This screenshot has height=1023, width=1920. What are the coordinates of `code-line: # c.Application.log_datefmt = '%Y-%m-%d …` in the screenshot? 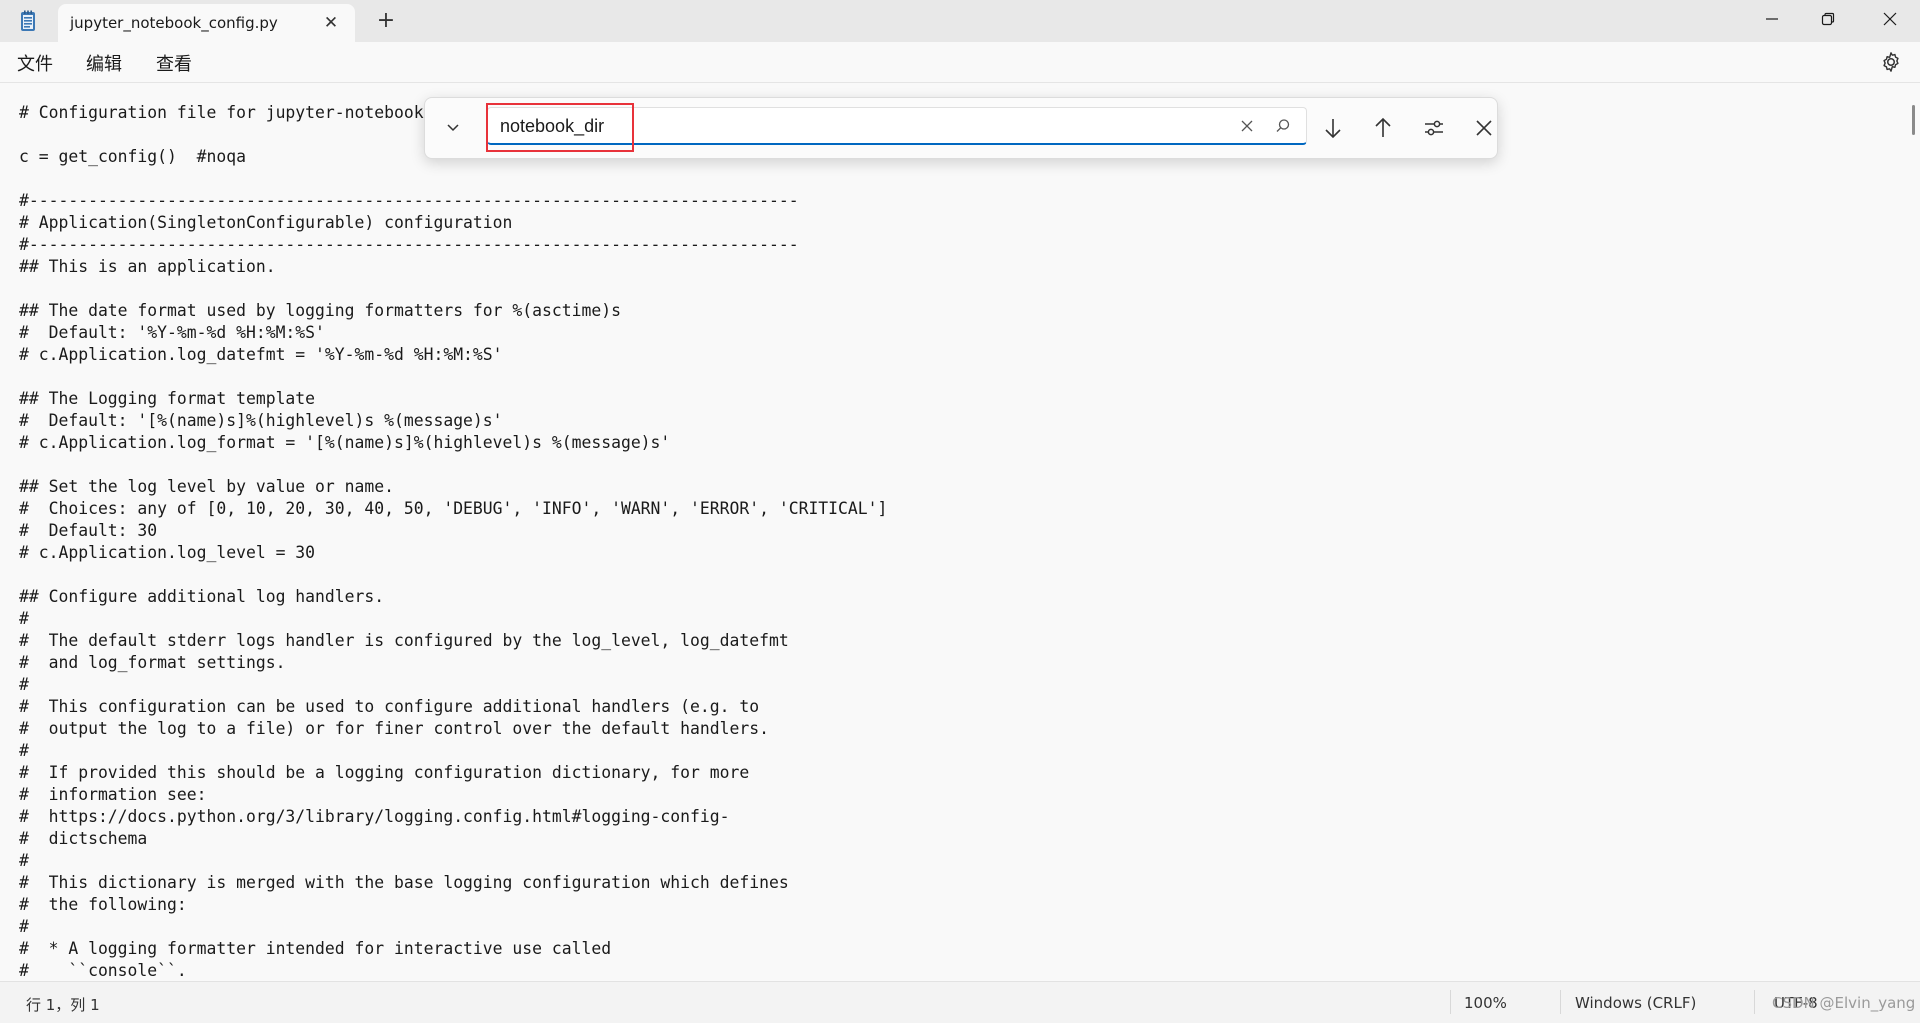 It's located at (261, 354).